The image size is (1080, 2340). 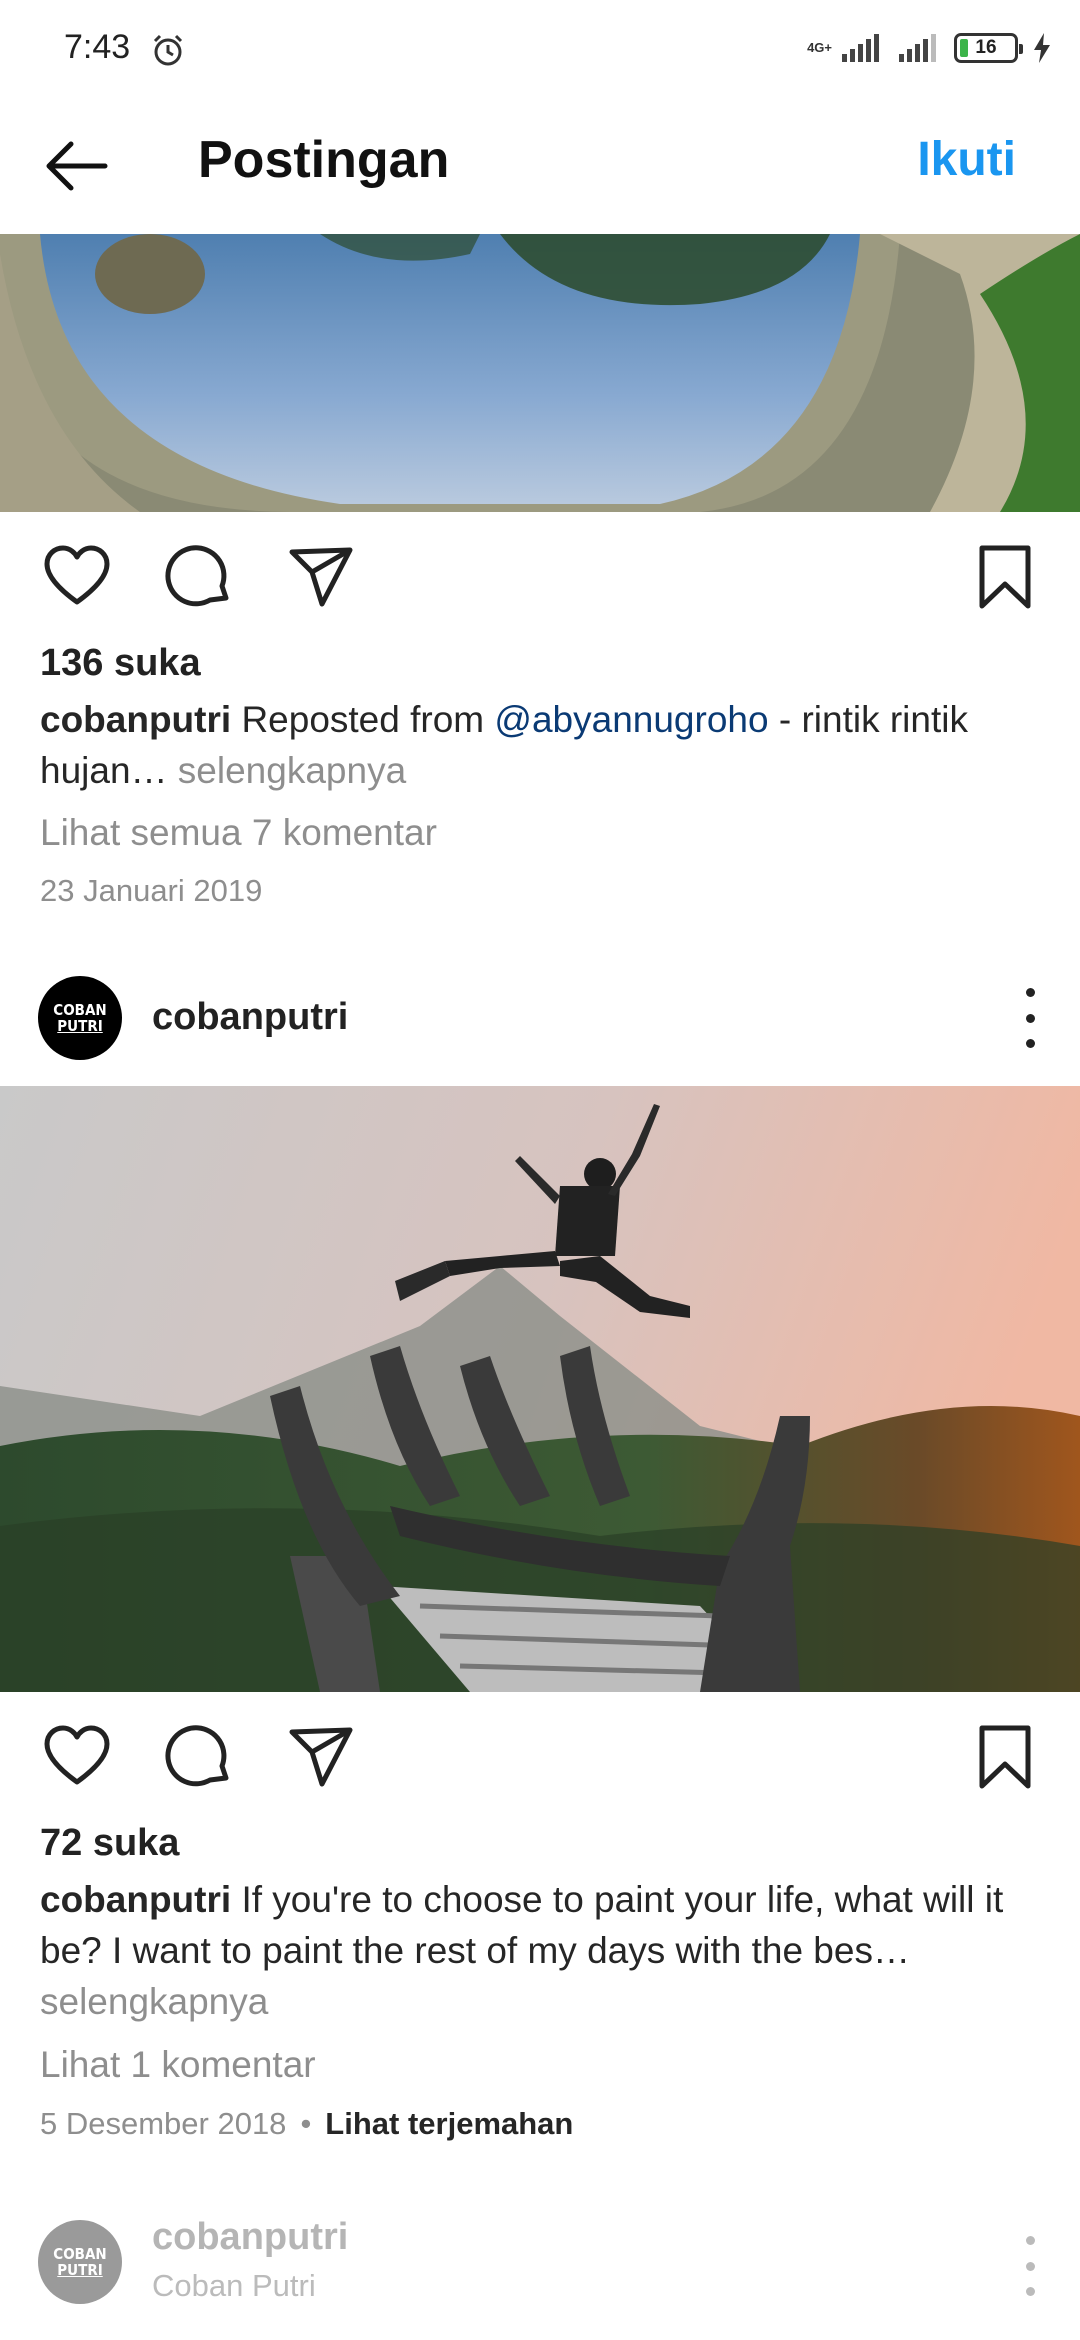 What do you see at coordinates (238, 833) in the screenshot?
I see `view-comments-link: Lihat semua 7 komentar` at bounding box center [238, 833].